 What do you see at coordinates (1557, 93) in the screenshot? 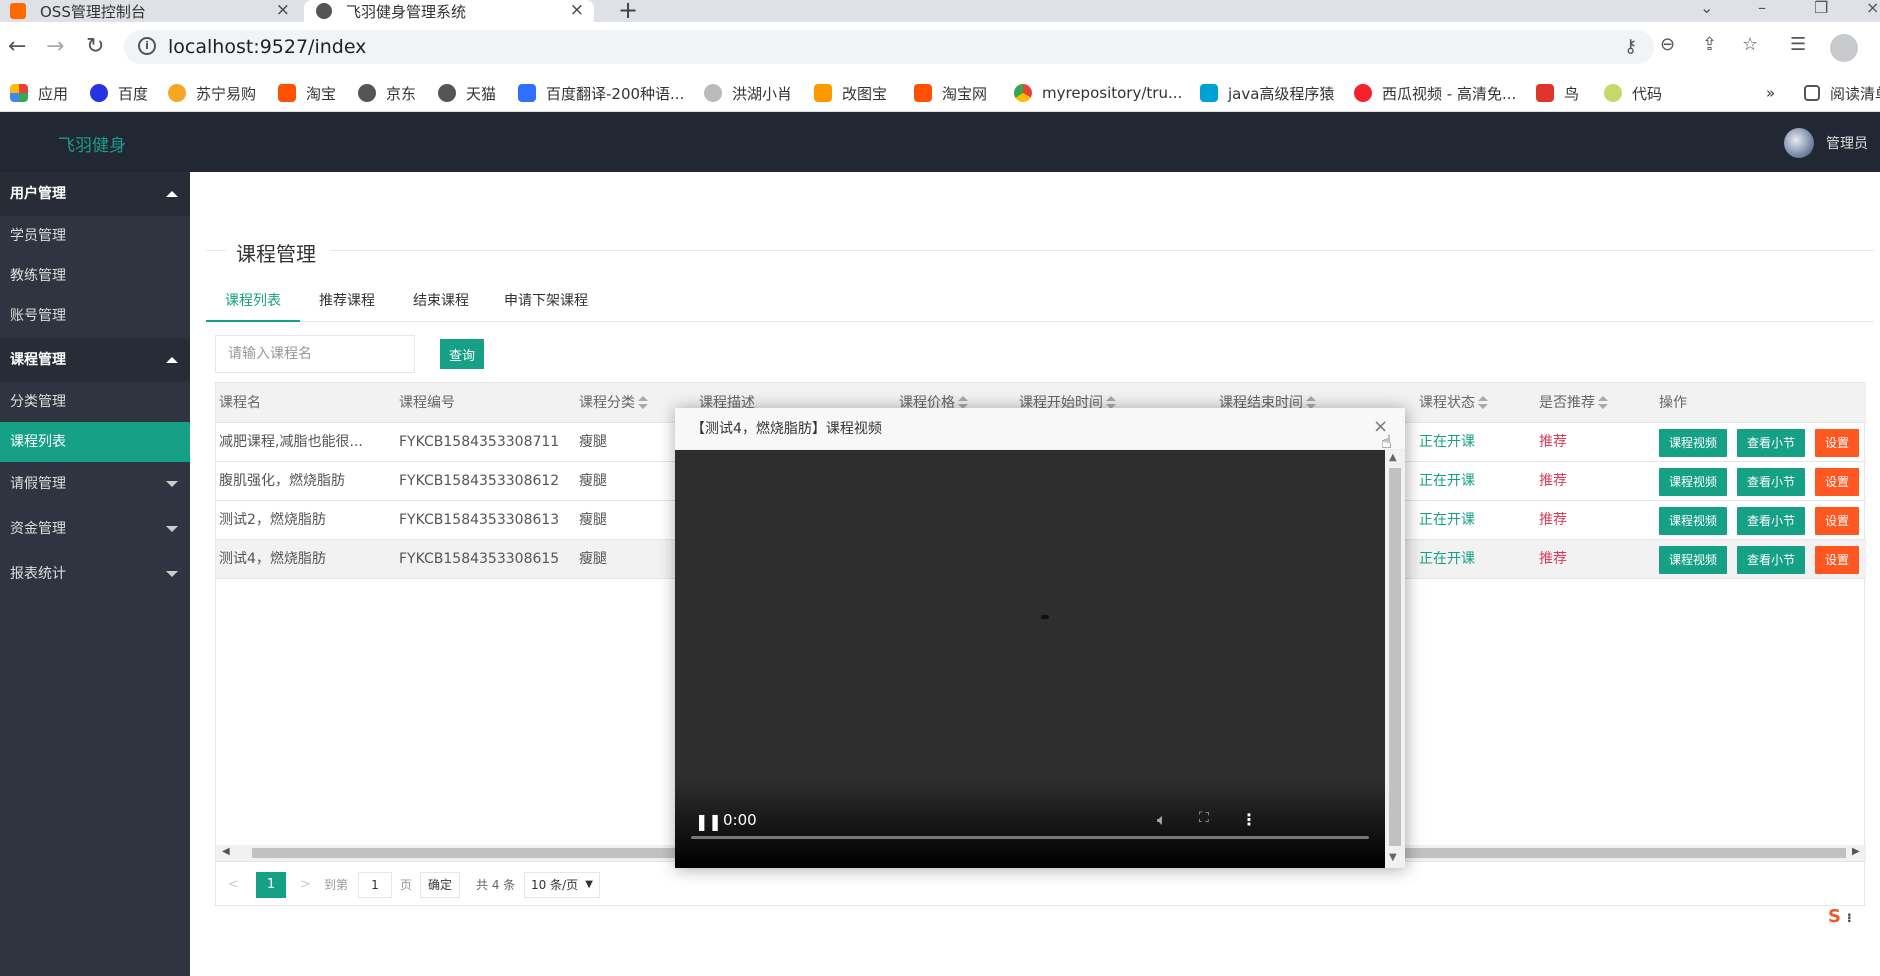
I see `bookmark-item: 鸟` at bounding box center [1557, 93].